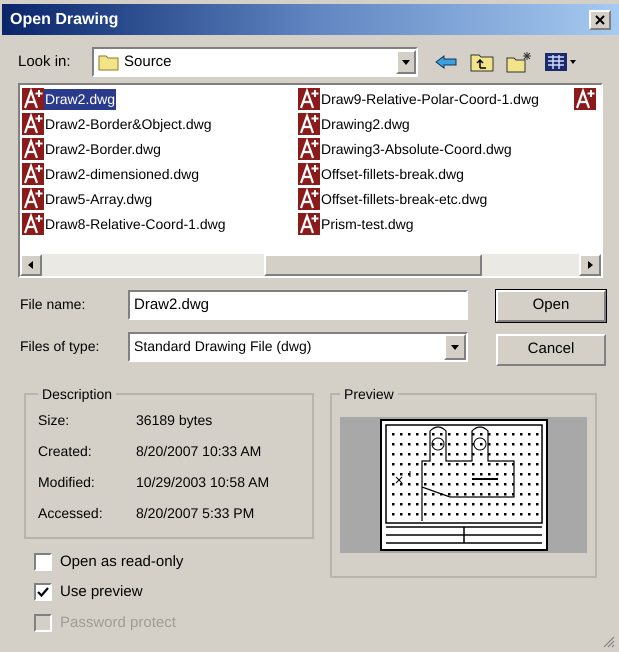 Image resolution: width=619 pixels, height=652 pixels. I want to click on window-title: Open Drawing, so click(64, 20).